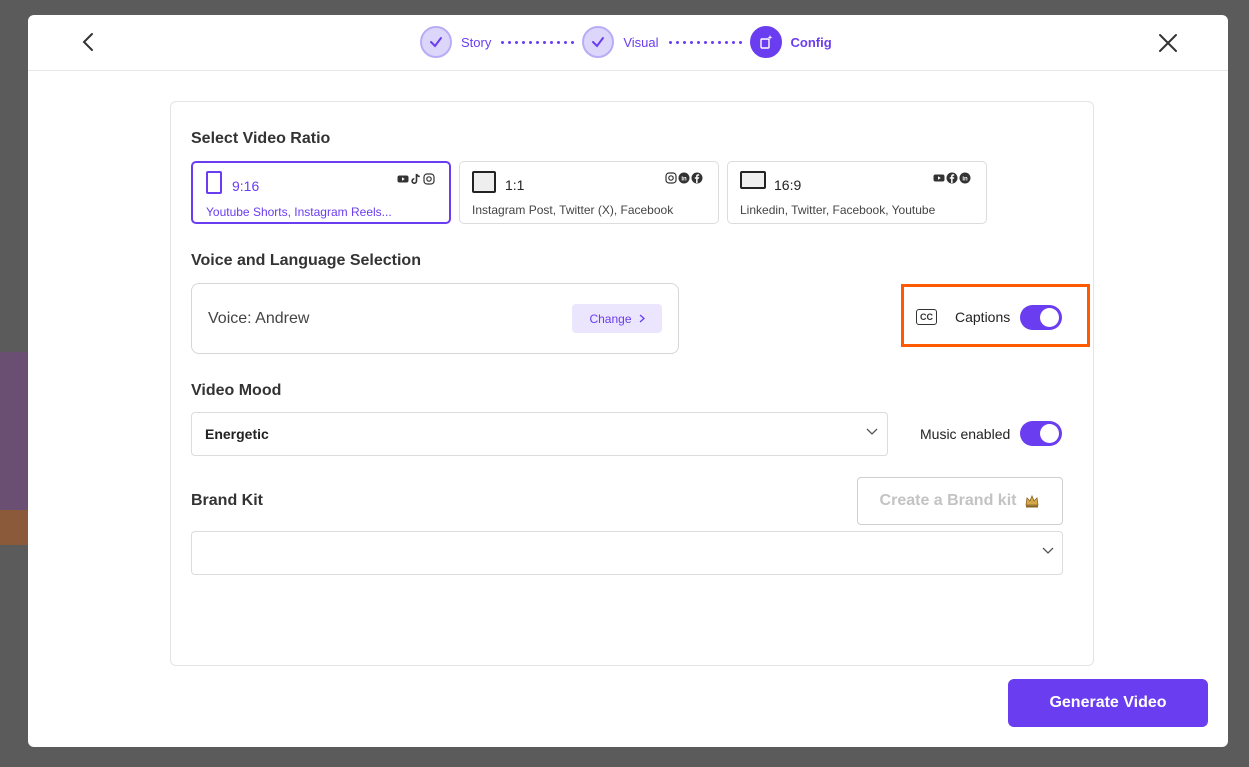 The height and width of the screenshot is (767, 1249). What do you see at coordinates (455, 42) in the screenshot?
I see `step-story: Story` at bounding box center [455, 42].